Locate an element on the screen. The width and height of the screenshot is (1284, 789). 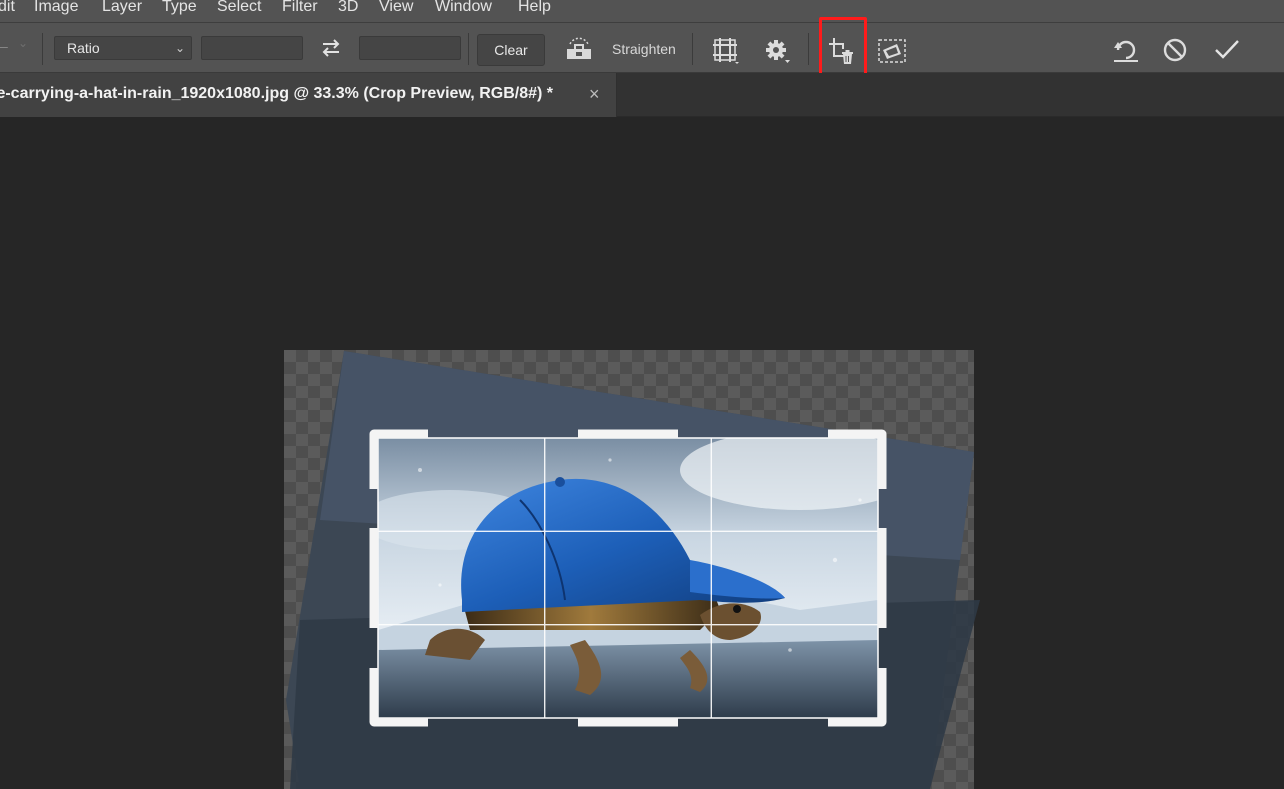
aspect-ratio-select: Ratio ⌄ is located at coordinates (123, 48).